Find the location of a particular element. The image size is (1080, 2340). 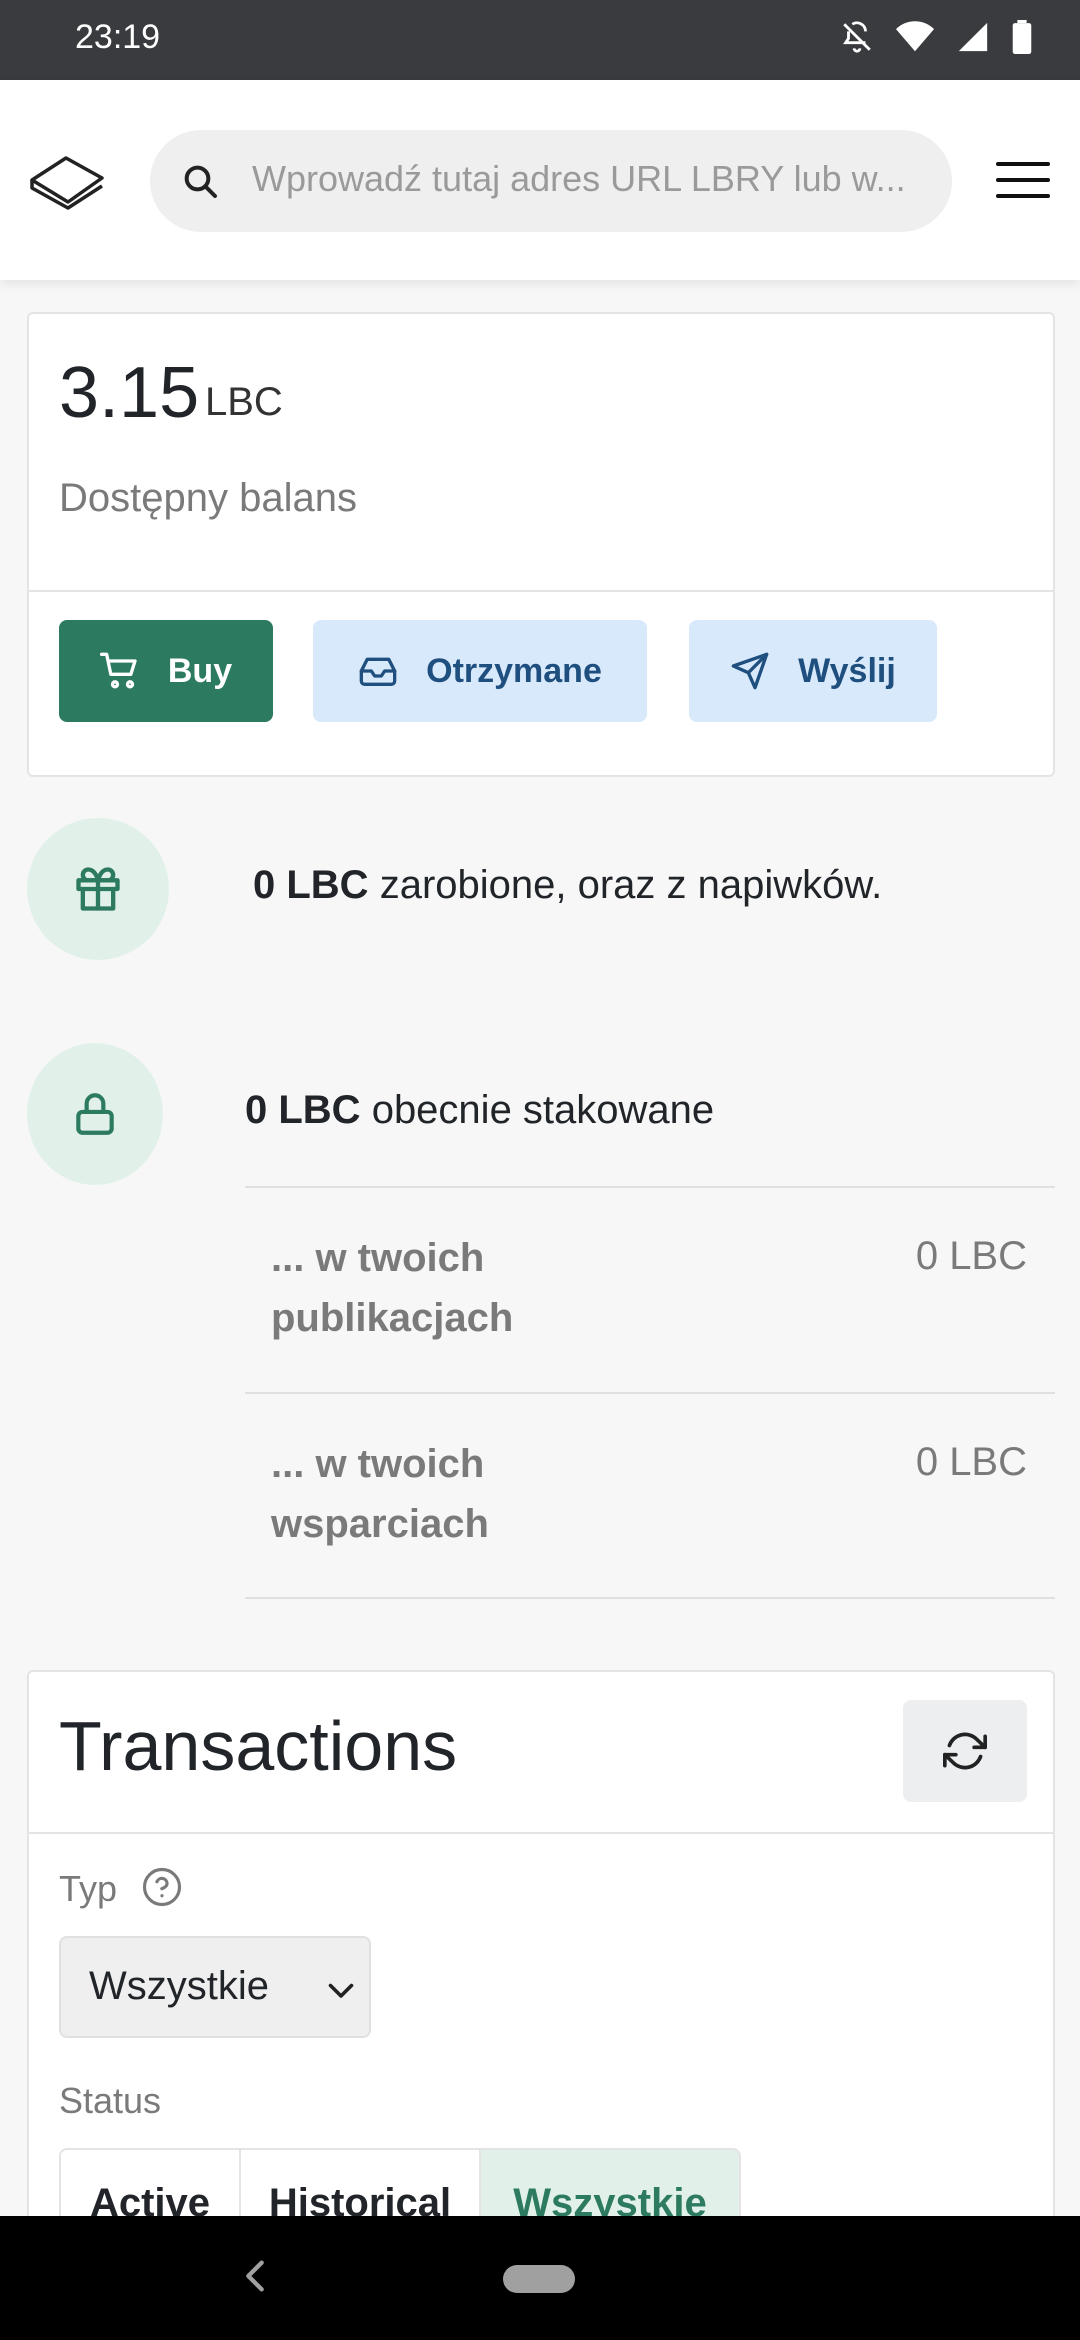

lock-badge is located at coordinates (95, 1114).